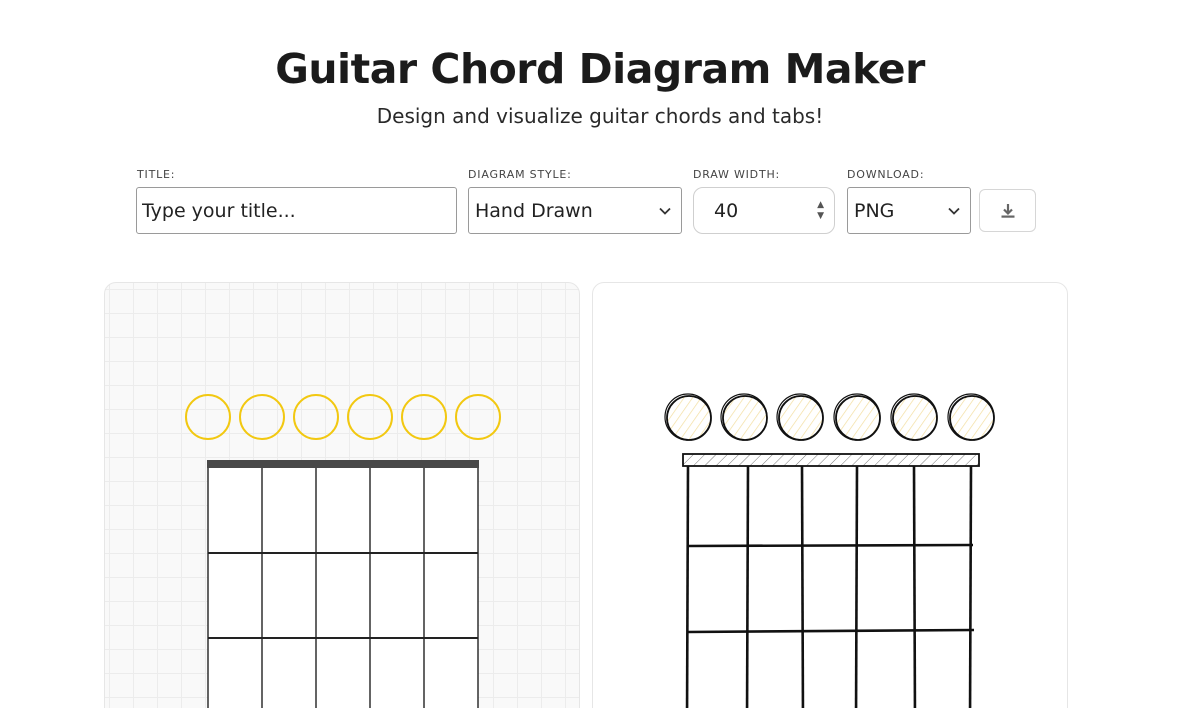 This screenshot has height=708, width=1200. I want to click on download-icon, so click(1007, 210).